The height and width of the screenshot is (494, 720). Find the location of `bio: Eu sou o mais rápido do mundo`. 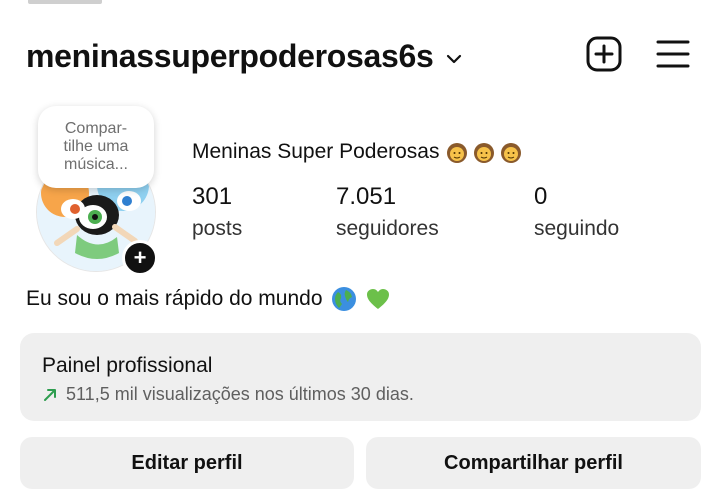

bio: Eu sou o mais rápido do mundo is located at coordinates (208, 299).